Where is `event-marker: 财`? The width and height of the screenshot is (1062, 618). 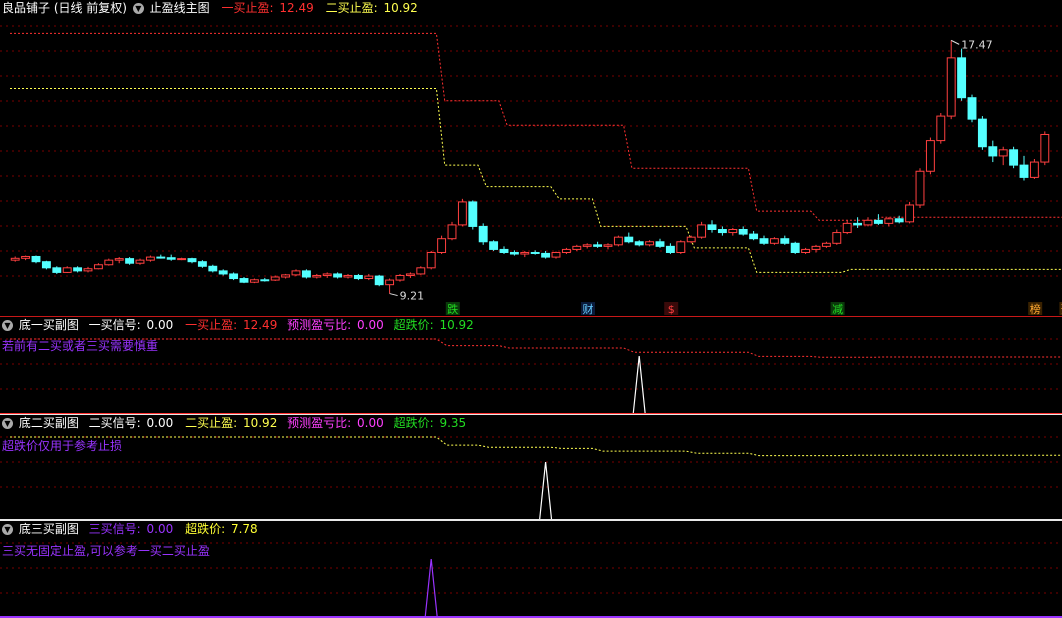
event-marker: 财 is located at coordinates (588, 309).